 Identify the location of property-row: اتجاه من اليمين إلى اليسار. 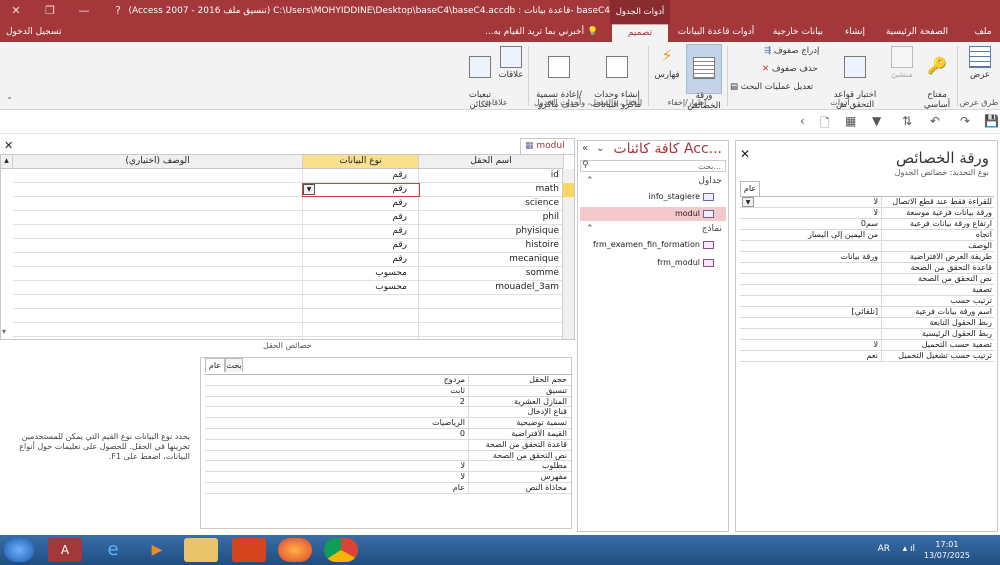
(867, 235).